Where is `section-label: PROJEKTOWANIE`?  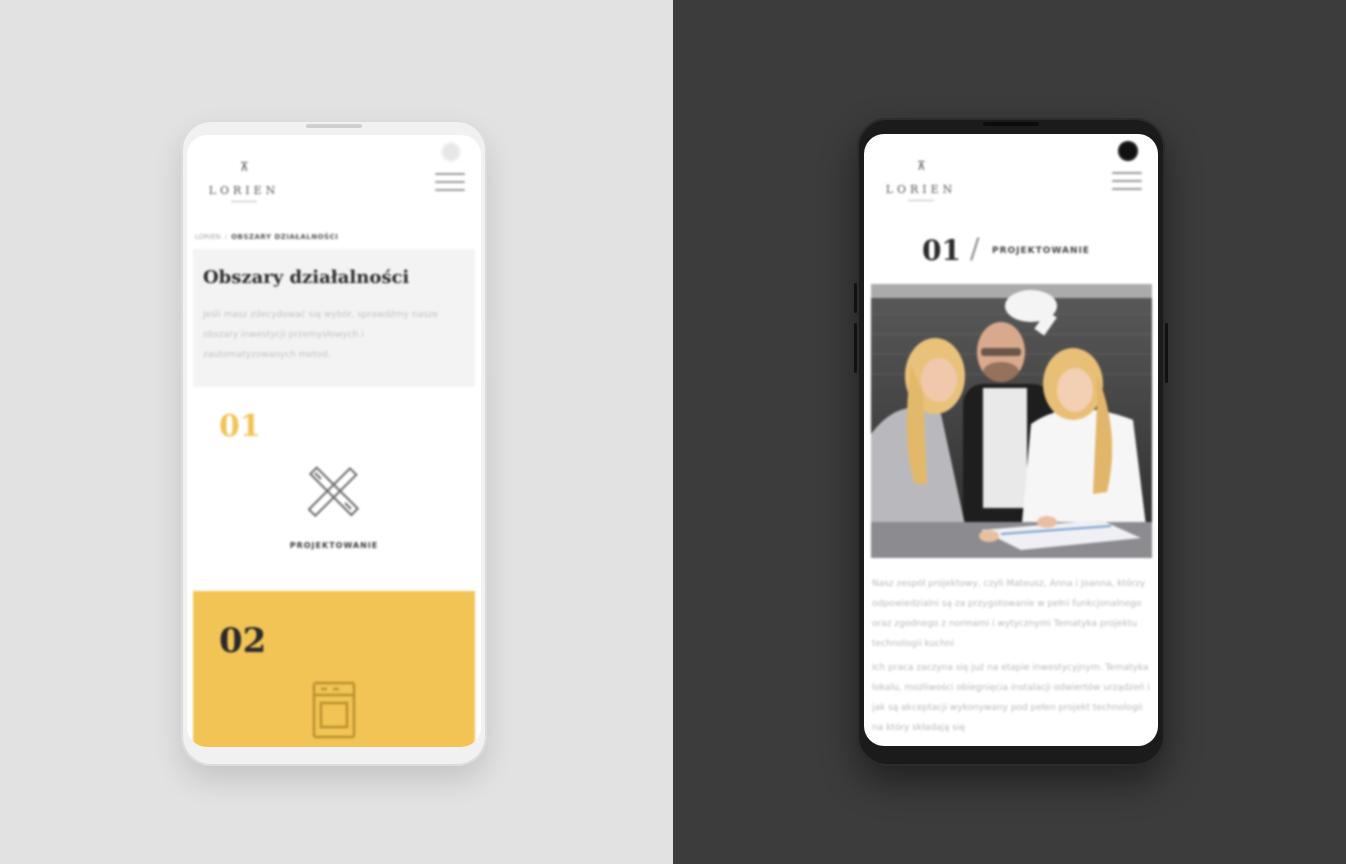
section-label: PROJEKTOWANIE is located at coordinates (1041, 251).